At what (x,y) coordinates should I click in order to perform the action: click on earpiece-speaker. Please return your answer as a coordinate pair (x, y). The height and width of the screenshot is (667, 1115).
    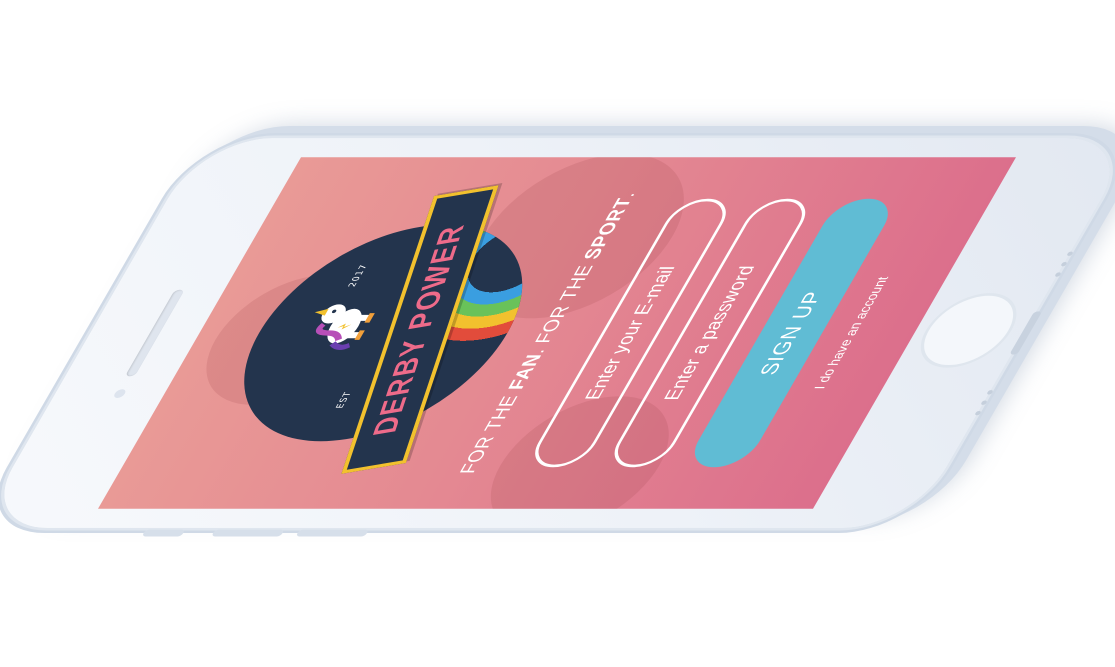
    Looking at the image, I should click on (154, 333).